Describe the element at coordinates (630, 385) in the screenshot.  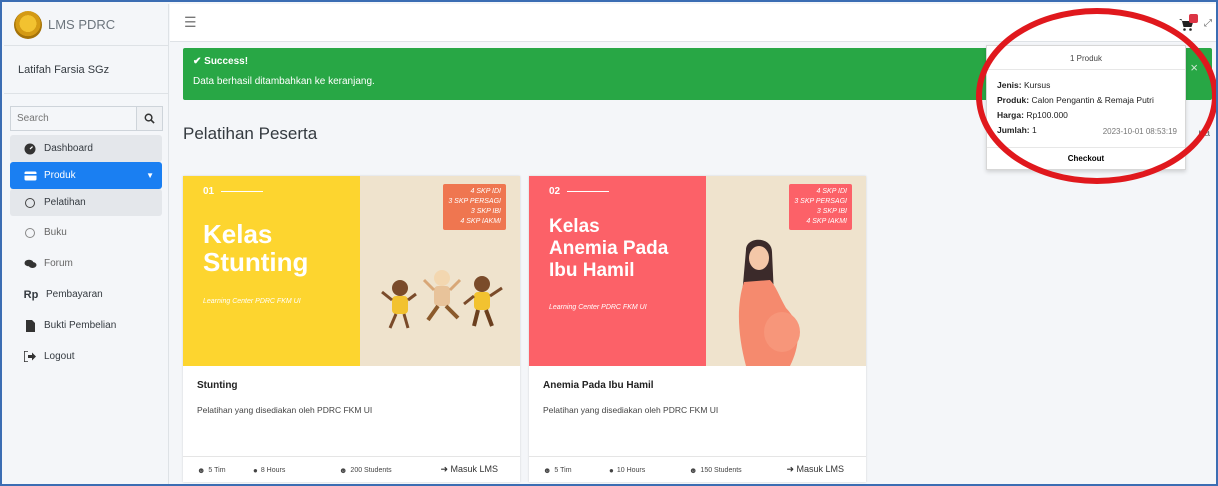
I see `course-title: Anemia Pada Ibu Hamil` at that location.